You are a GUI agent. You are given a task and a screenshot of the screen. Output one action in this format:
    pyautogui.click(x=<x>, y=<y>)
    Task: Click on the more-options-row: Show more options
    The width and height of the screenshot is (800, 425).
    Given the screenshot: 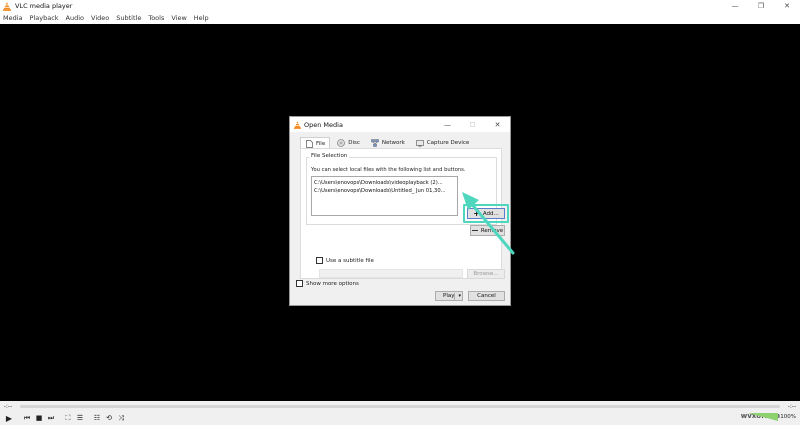 What is the action you would take?
    pyautogui.click(x=327, y=283)
    